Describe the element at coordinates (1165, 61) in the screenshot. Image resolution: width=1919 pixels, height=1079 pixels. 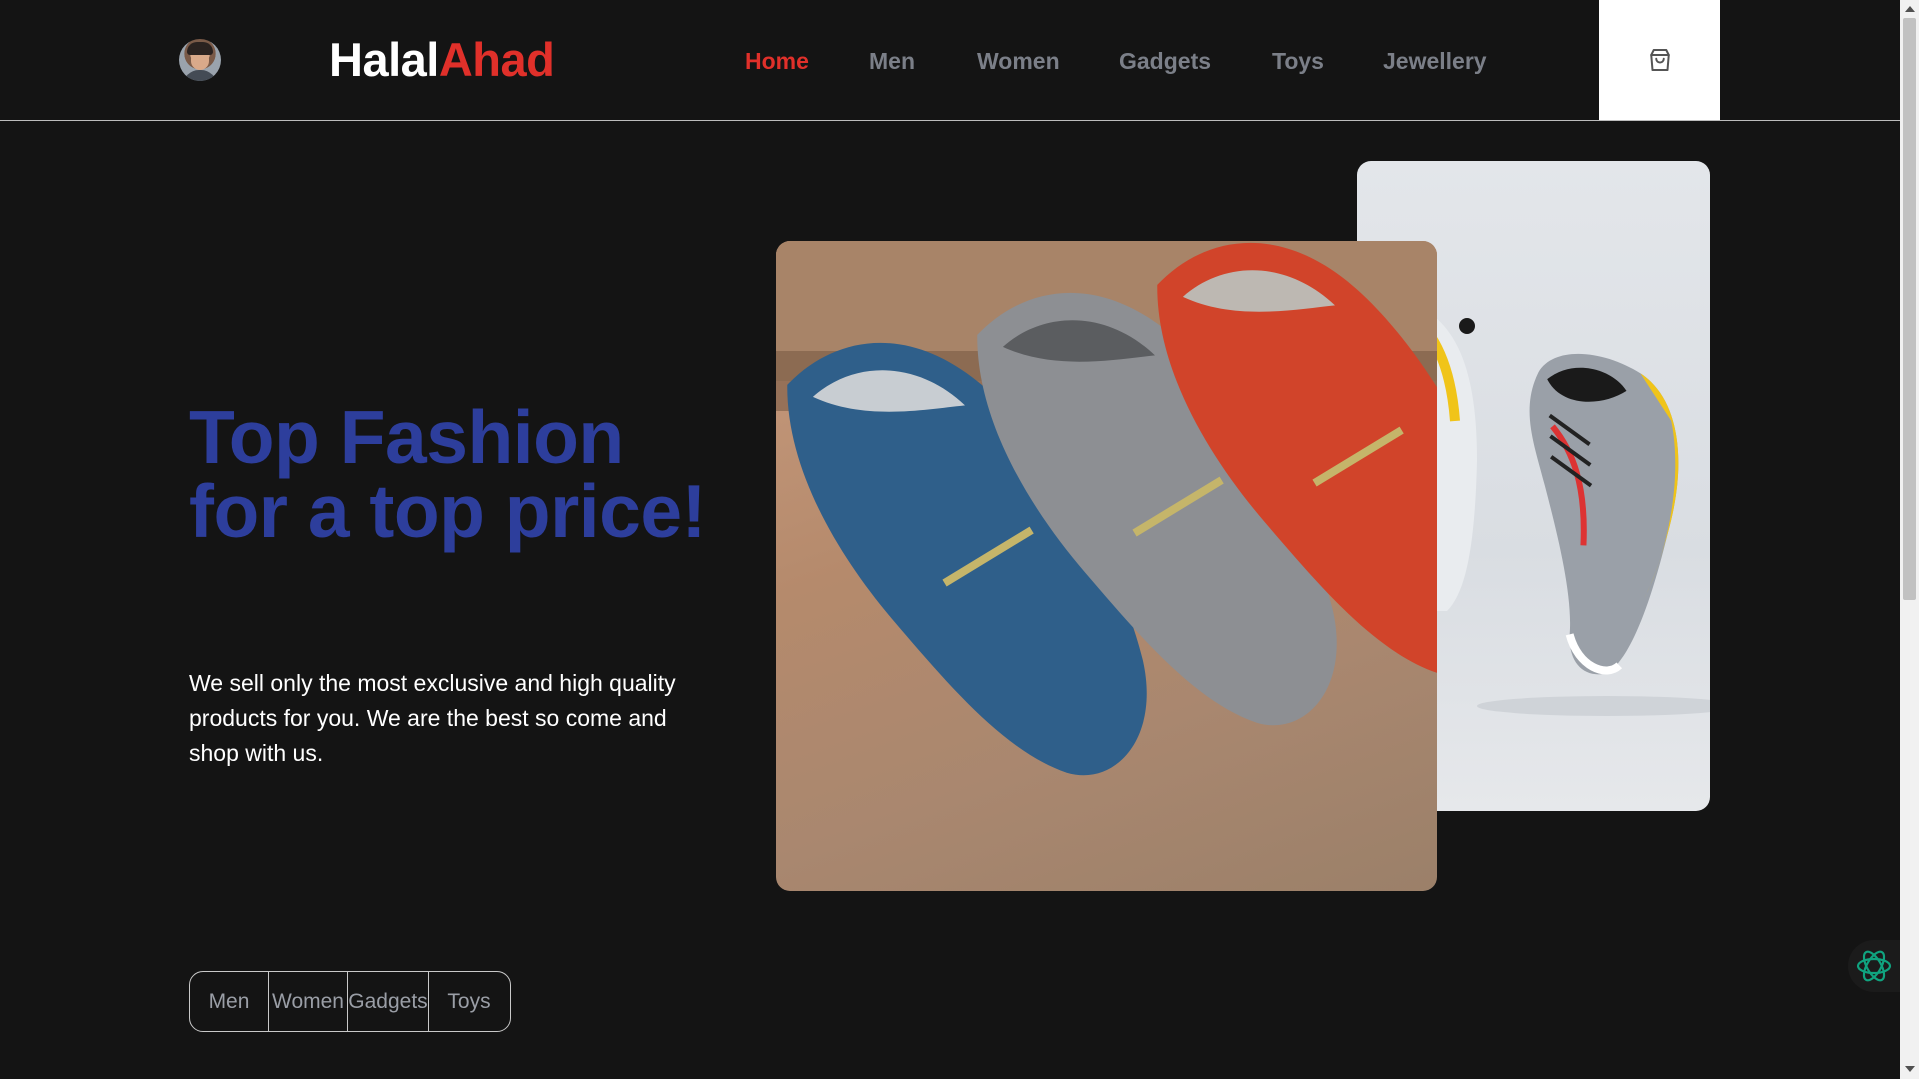
I see `nav-gadgets: Gadgets` at that location.